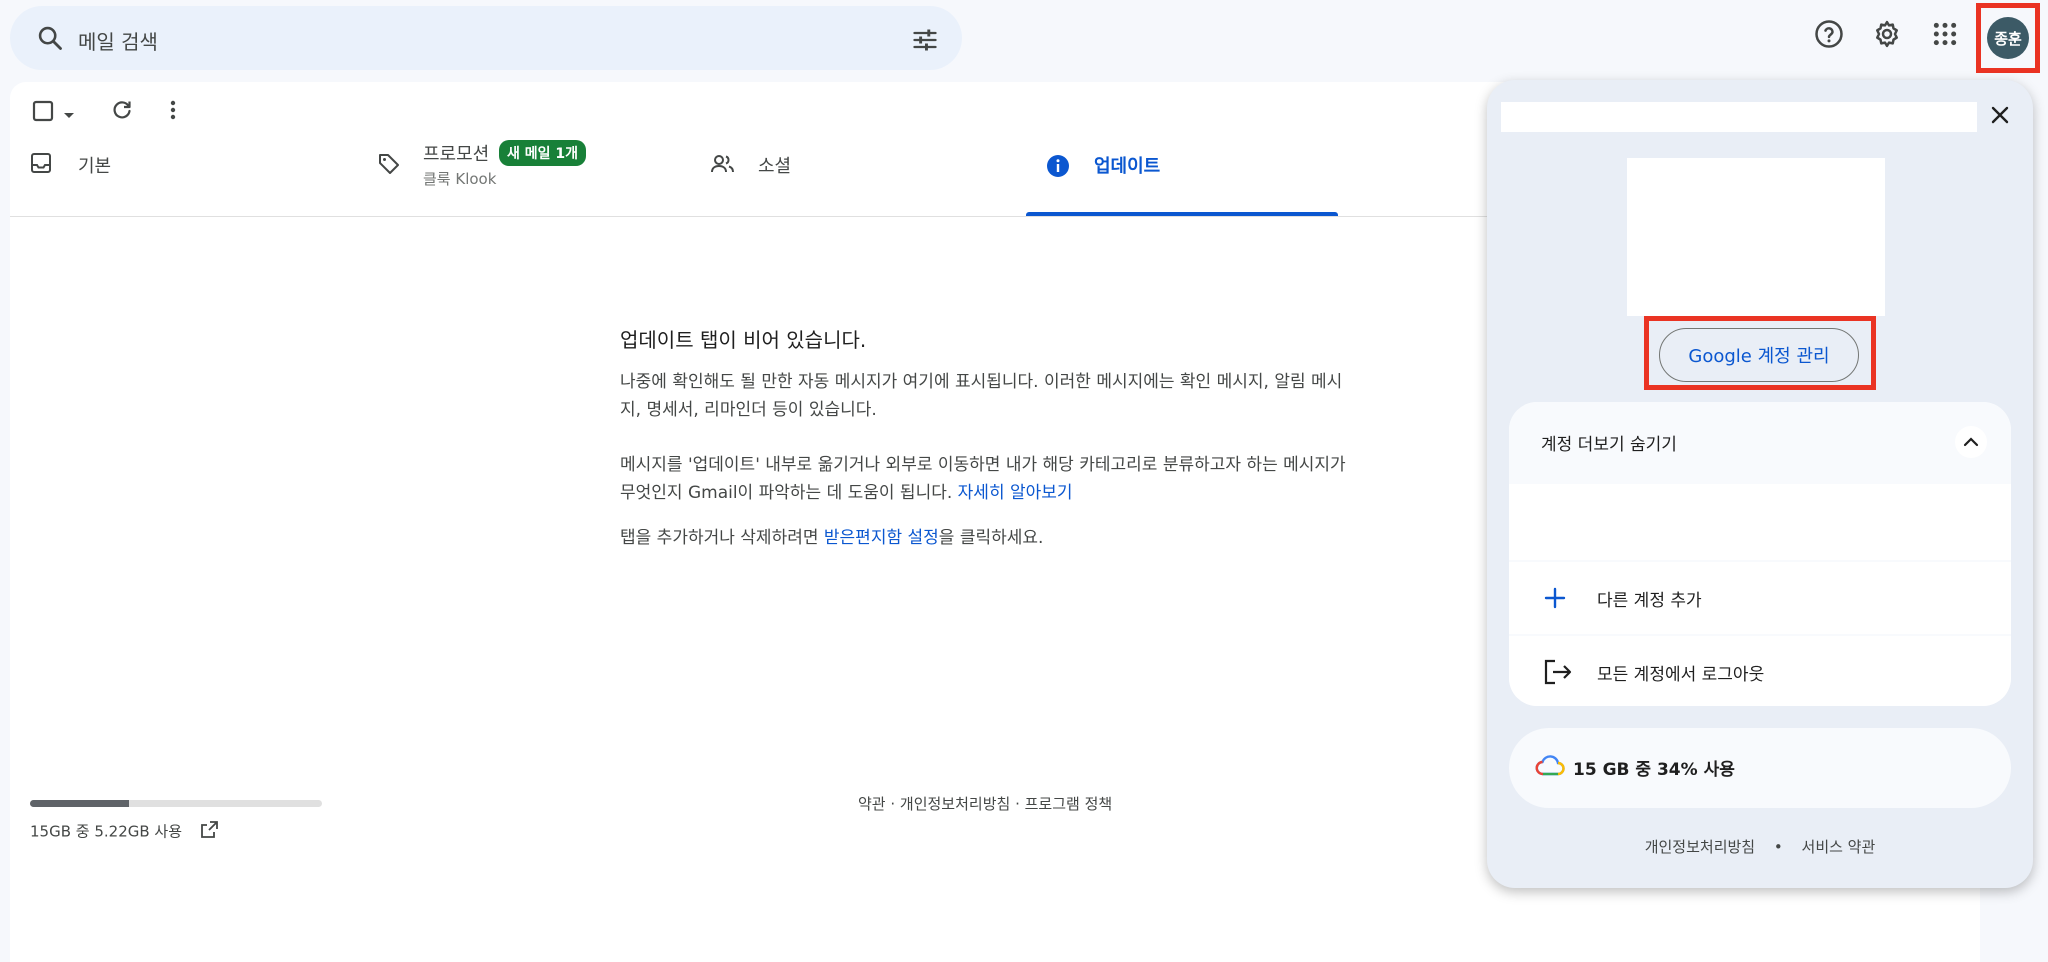 Image resolution: width=2048 pixels, height=962 pixels. Describe the element at coordinates (175, 176) in the screenshot. I see `tab-primary: 기본` at that location.